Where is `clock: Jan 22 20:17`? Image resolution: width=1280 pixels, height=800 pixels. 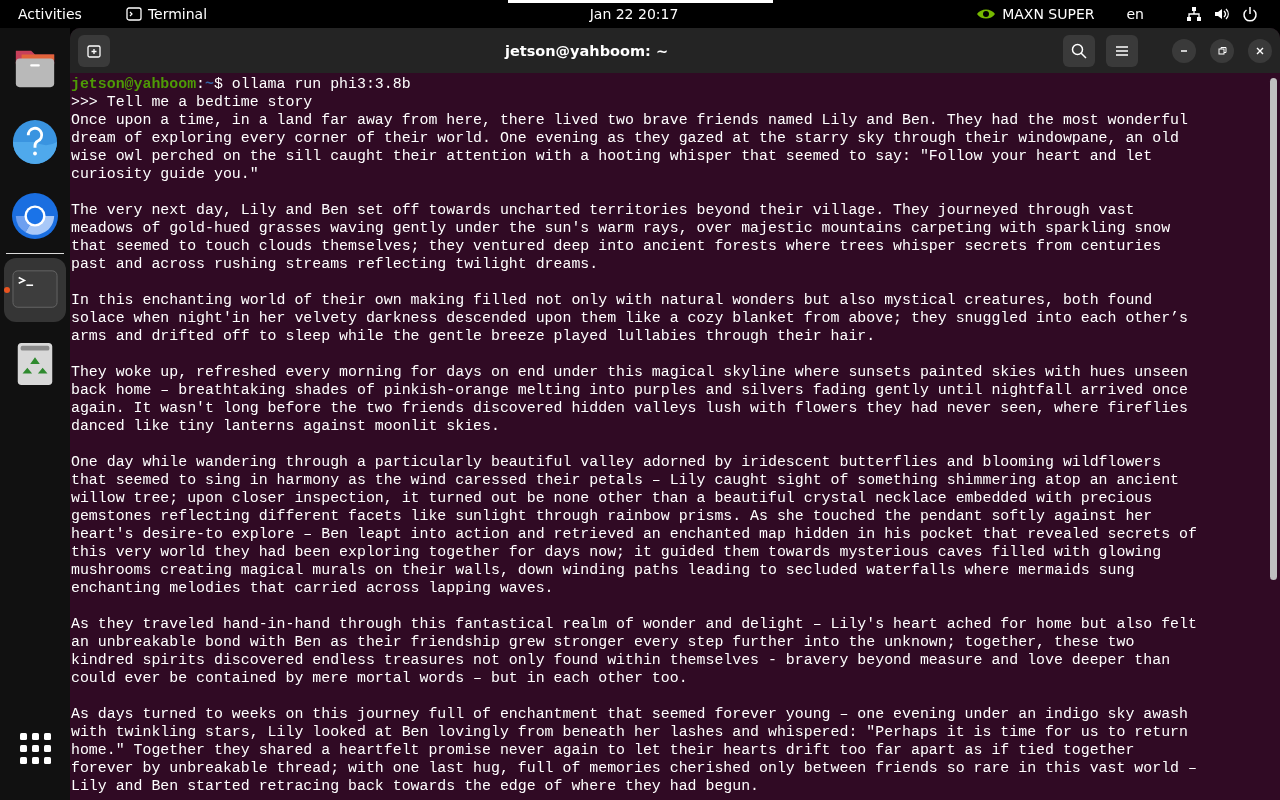 clock: Jan 22 20:17 is located at coordinates (634, 14).